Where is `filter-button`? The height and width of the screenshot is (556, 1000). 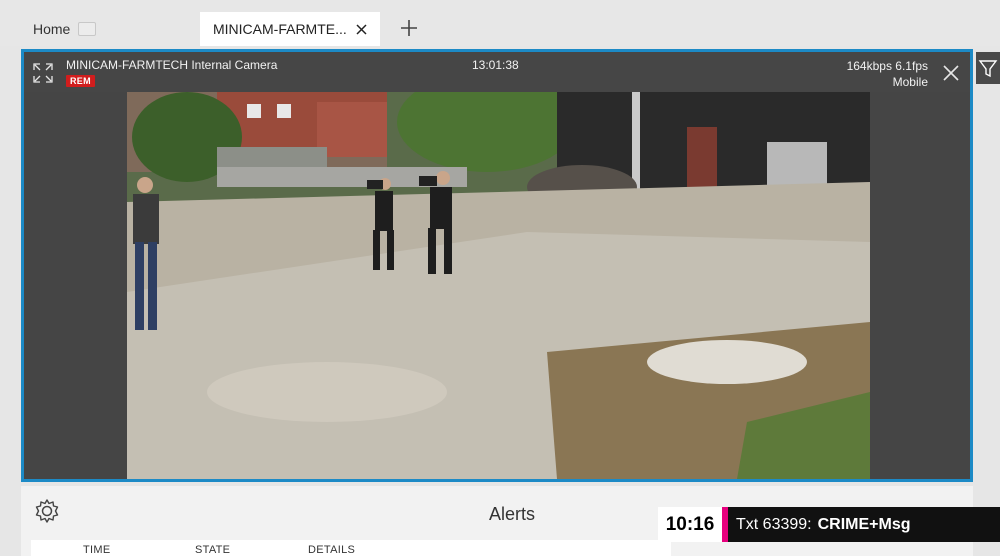
filter-button is located at coordinates (988, 68).